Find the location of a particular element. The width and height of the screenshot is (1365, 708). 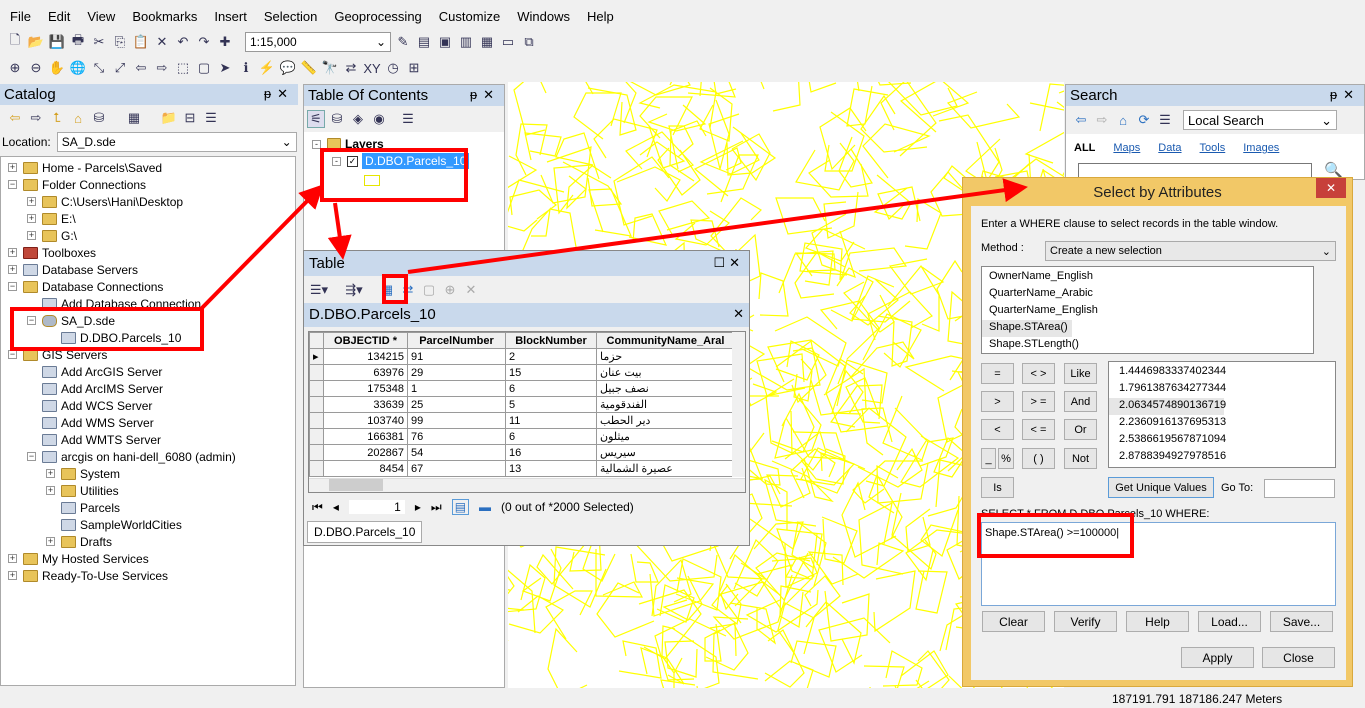

table-row: 175348 1 6 نصف جبيل is located at coordinates (522, 388).